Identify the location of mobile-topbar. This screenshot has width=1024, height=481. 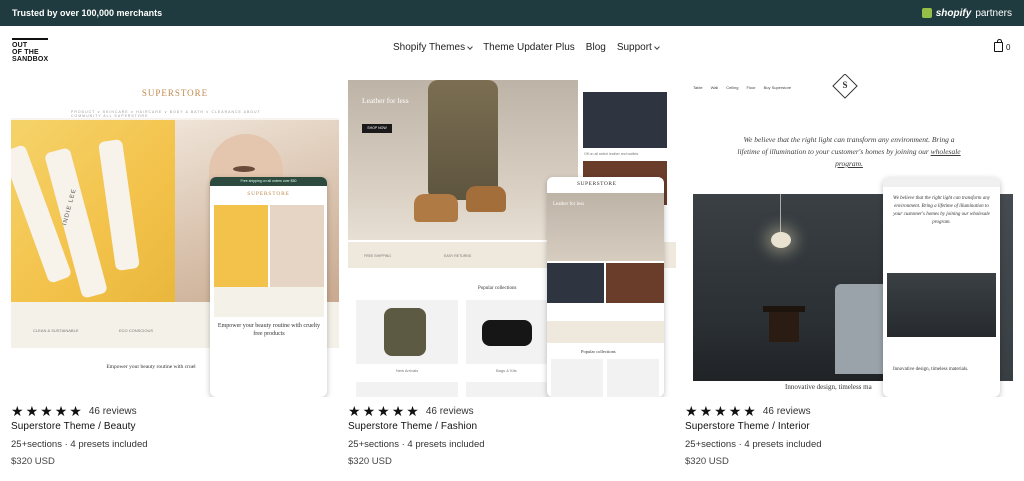
(941, 182).